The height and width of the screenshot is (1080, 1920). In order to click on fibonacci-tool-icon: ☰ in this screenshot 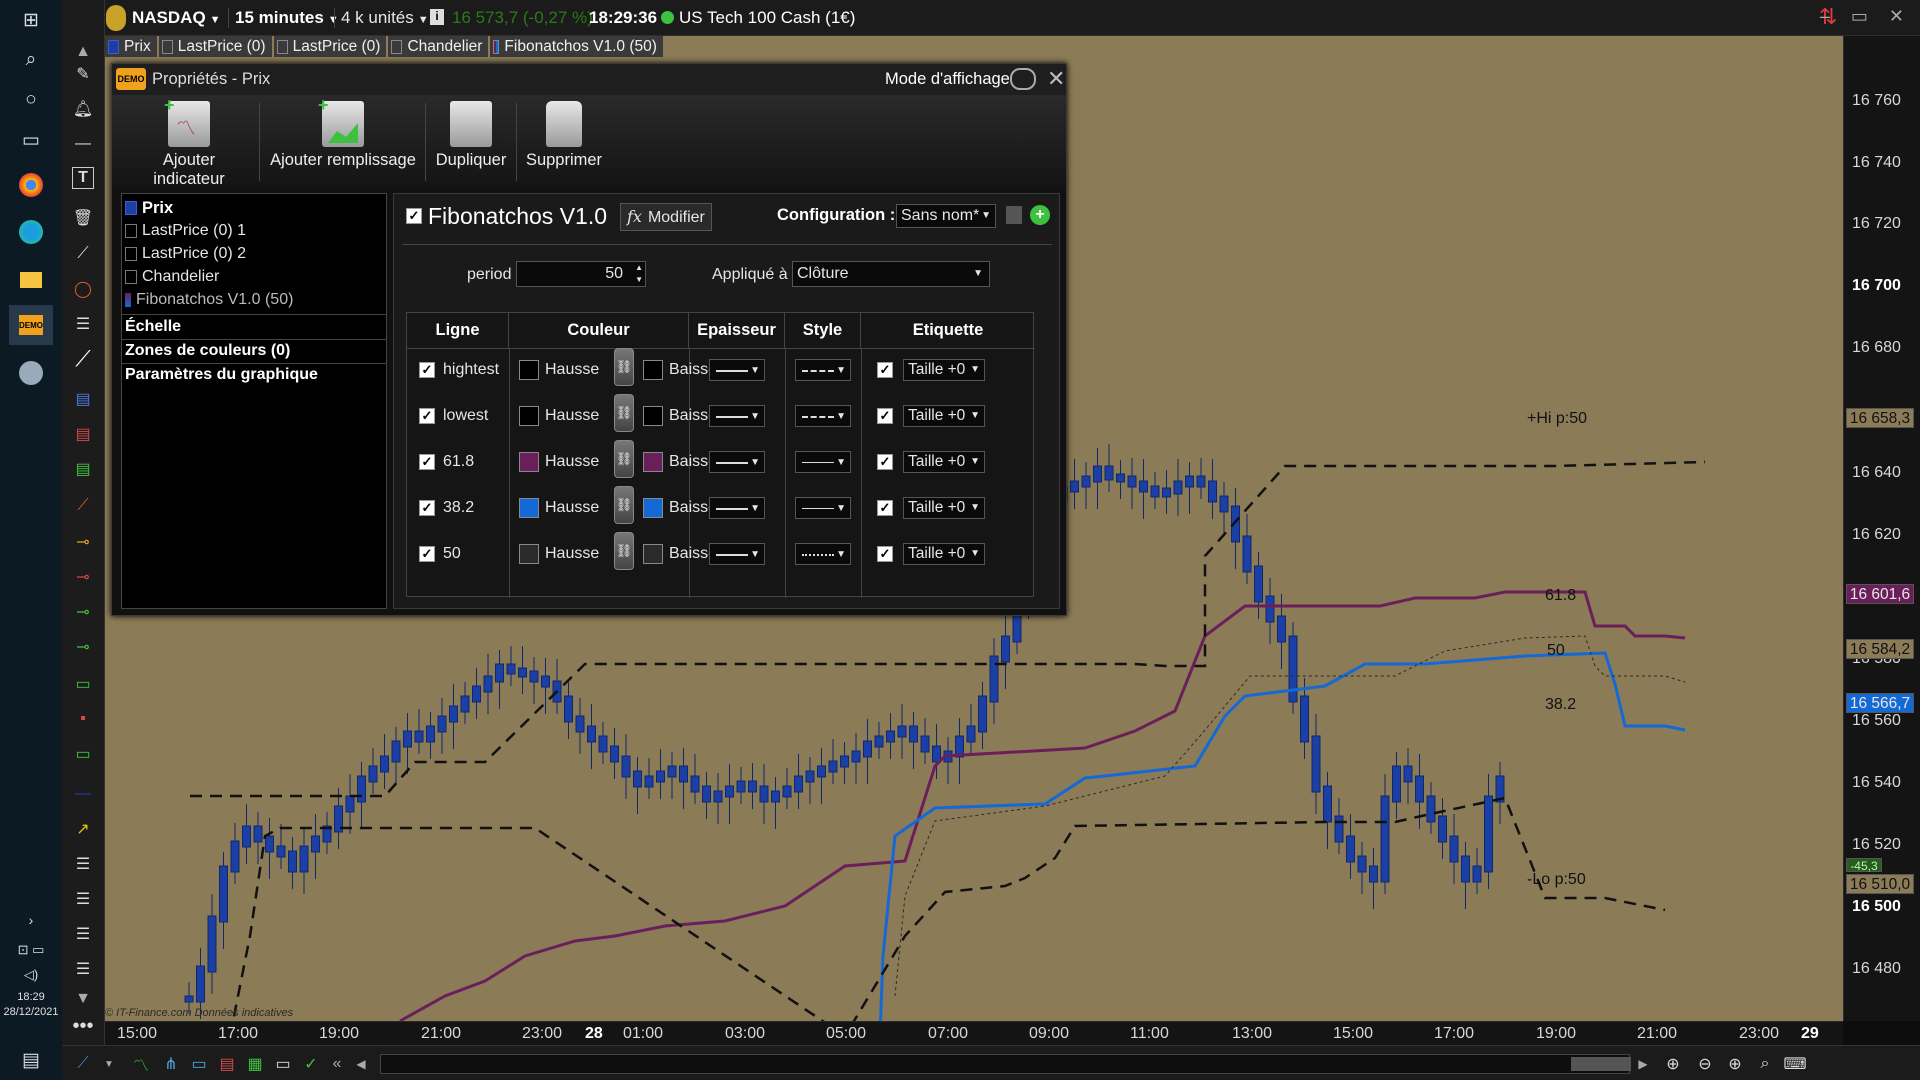, I will do `click(83, 324)`.